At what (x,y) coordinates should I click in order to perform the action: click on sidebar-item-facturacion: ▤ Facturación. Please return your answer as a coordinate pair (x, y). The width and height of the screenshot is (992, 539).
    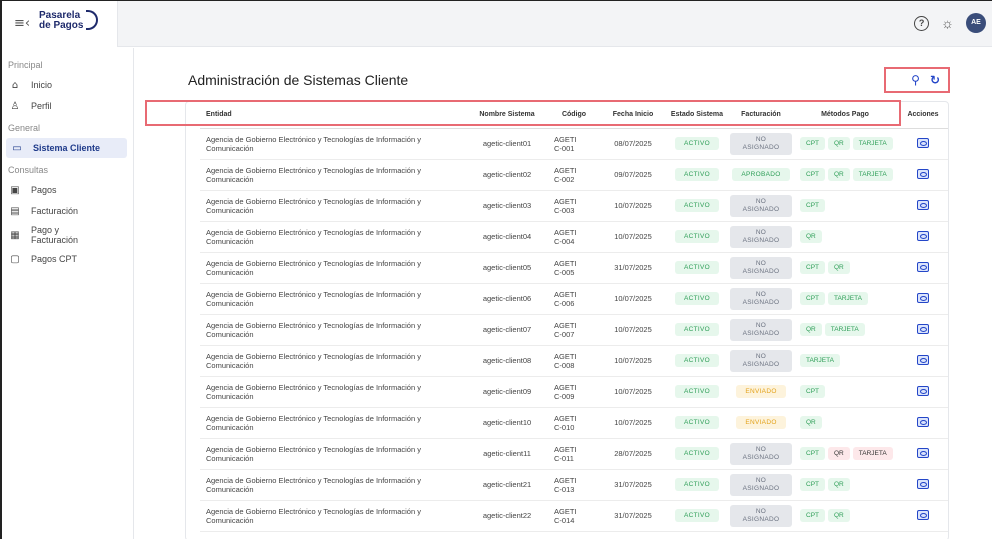
    Looking at the image, I should click on (64, 211).